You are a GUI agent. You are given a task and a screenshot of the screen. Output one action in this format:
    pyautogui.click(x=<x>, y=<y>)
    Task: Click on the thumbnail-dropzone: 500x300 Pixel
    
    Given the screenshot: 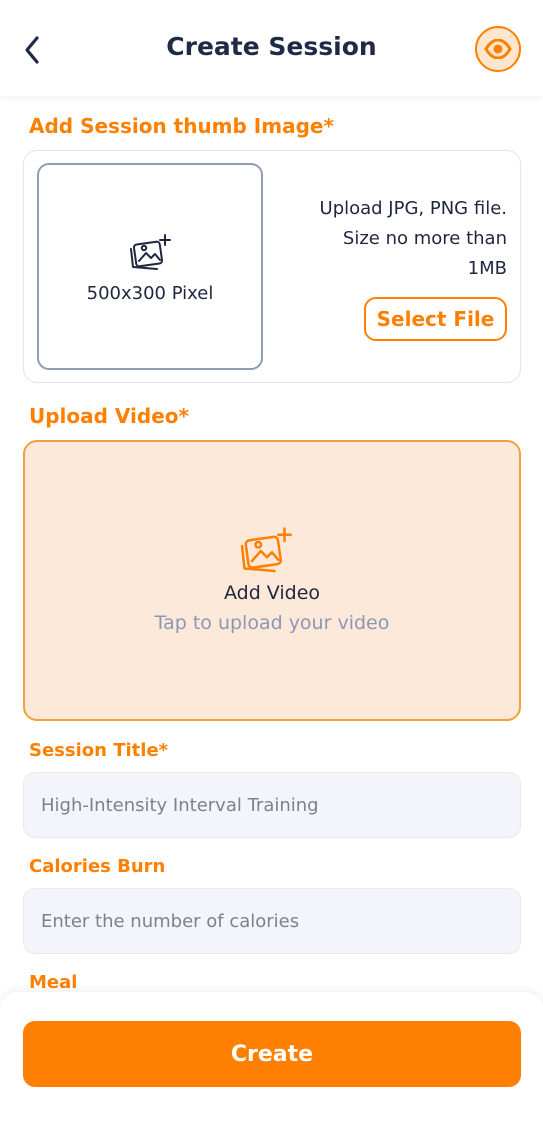 What is the action you would take?
    pyautogui.click(x=150, y=266)
    